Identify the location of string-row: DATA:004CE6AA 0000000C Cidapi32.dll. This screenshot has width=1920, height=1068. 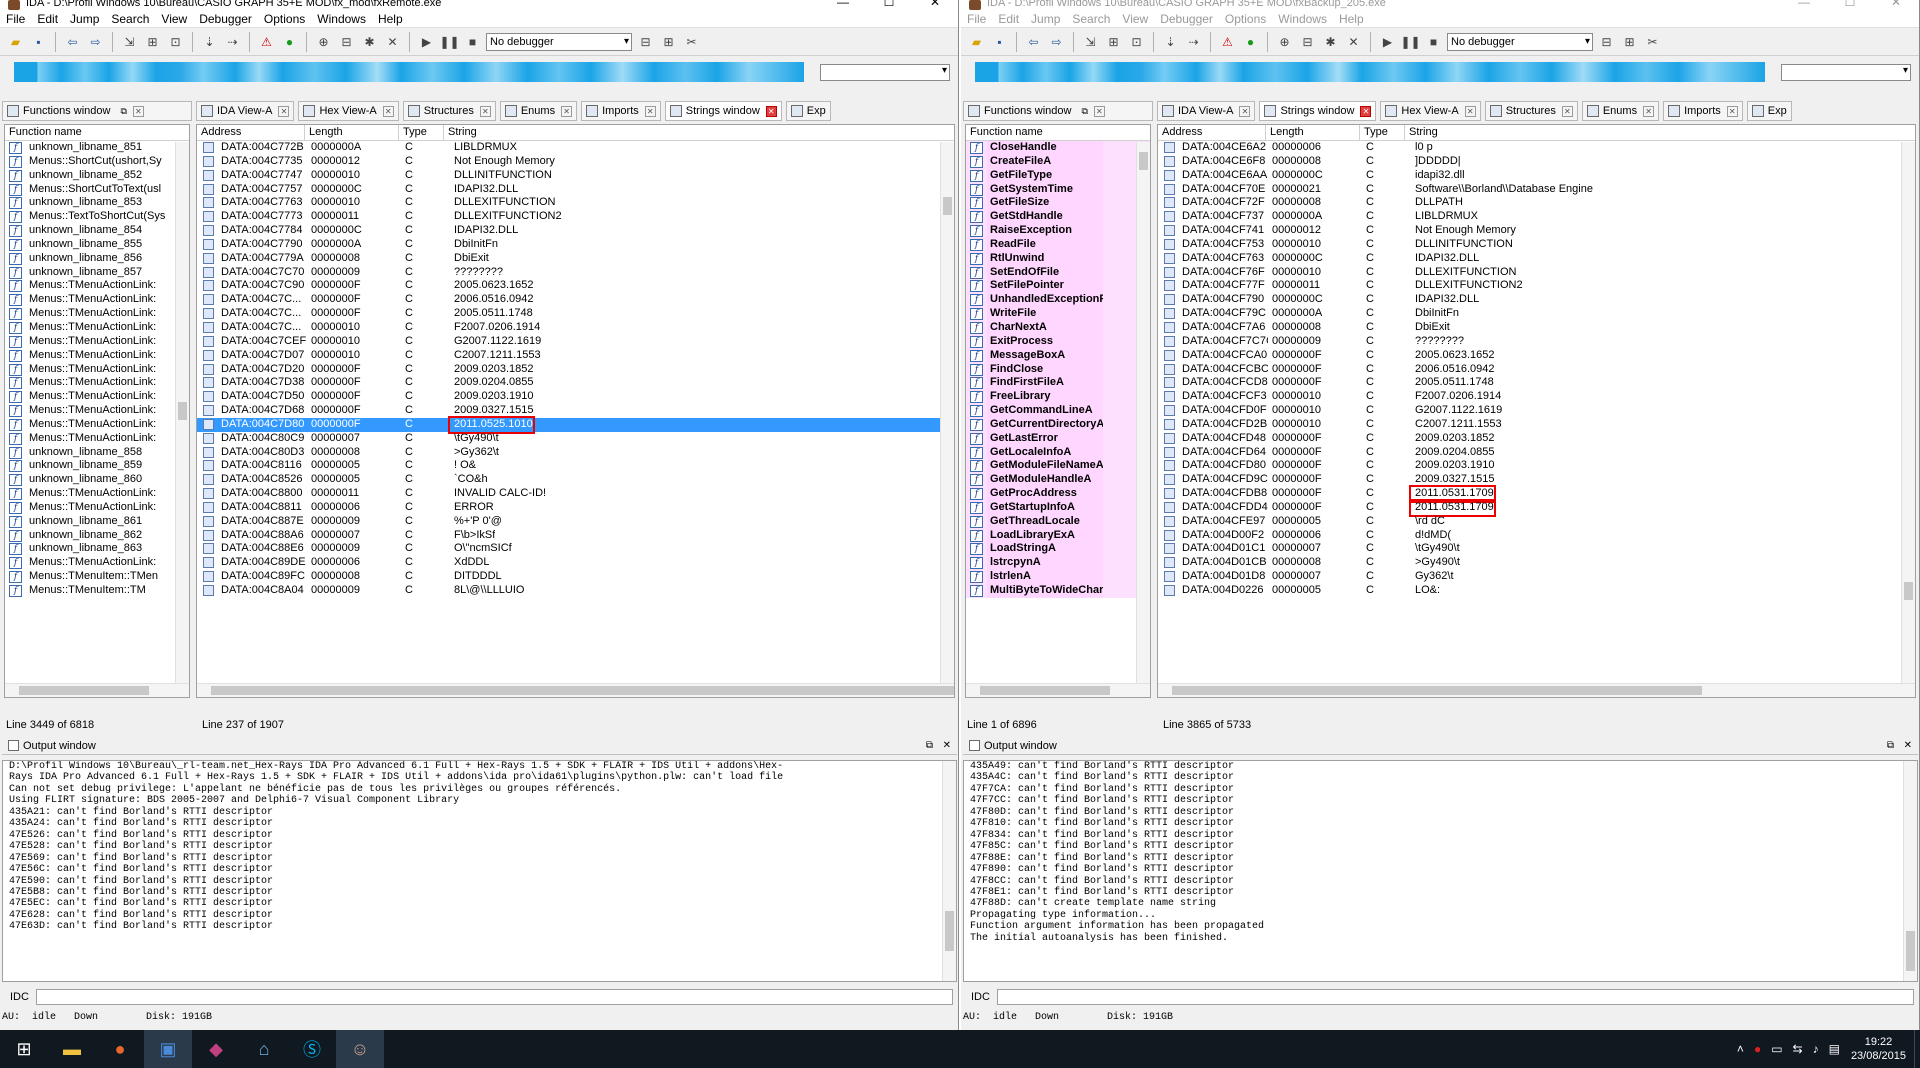
(1536, 176).